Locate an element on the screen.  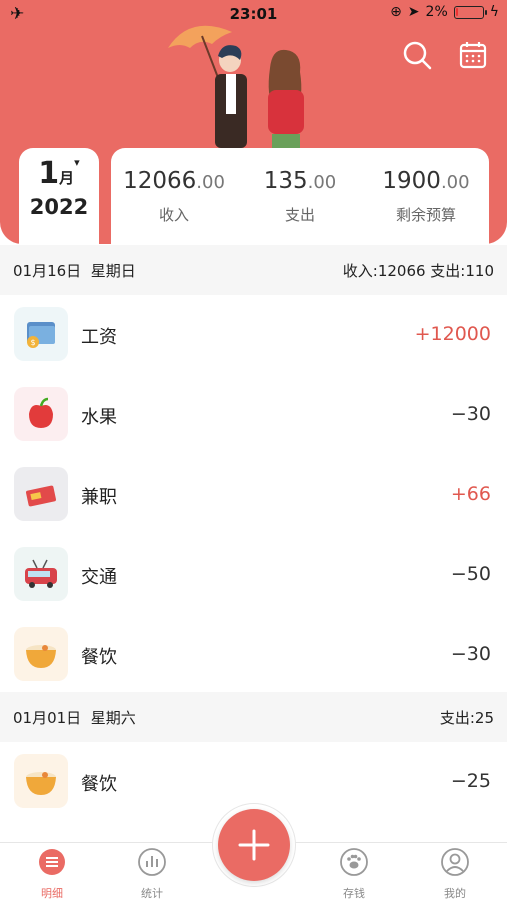
location-icon: ➤ is located at coordinates (413, 12).